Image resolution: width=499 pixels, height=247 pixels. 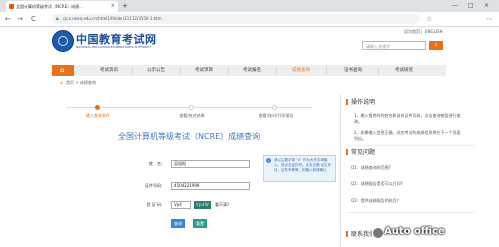 What do you see at coordinates (57, 19) in the screenshot?
I see `lock-icon: 🔒︎` at bounding box center [57, 19].